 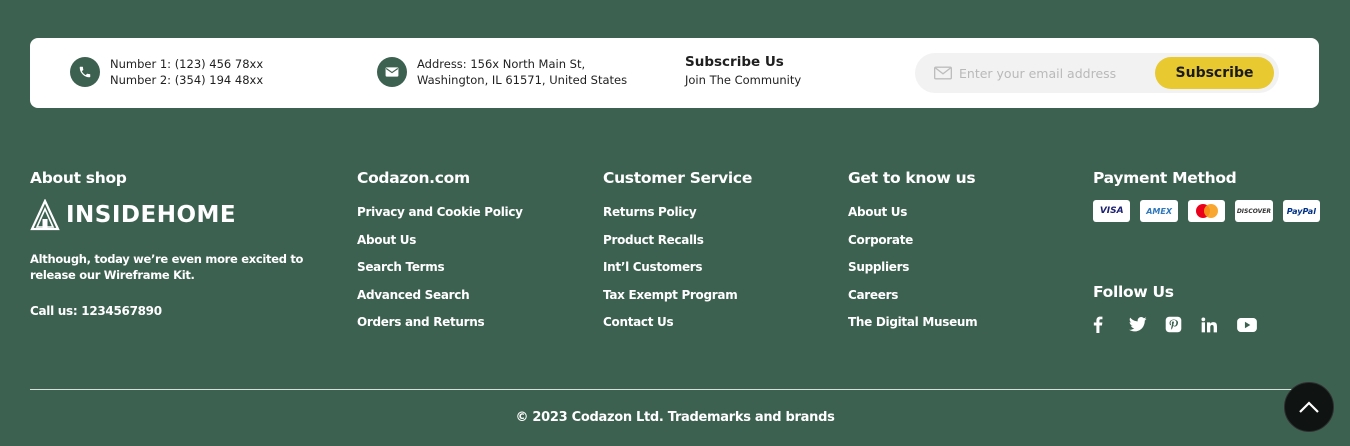 What do you see at coordinates (85, 72) in the screenshot?
I see `phone-icon` at bounding box center [85, 72].